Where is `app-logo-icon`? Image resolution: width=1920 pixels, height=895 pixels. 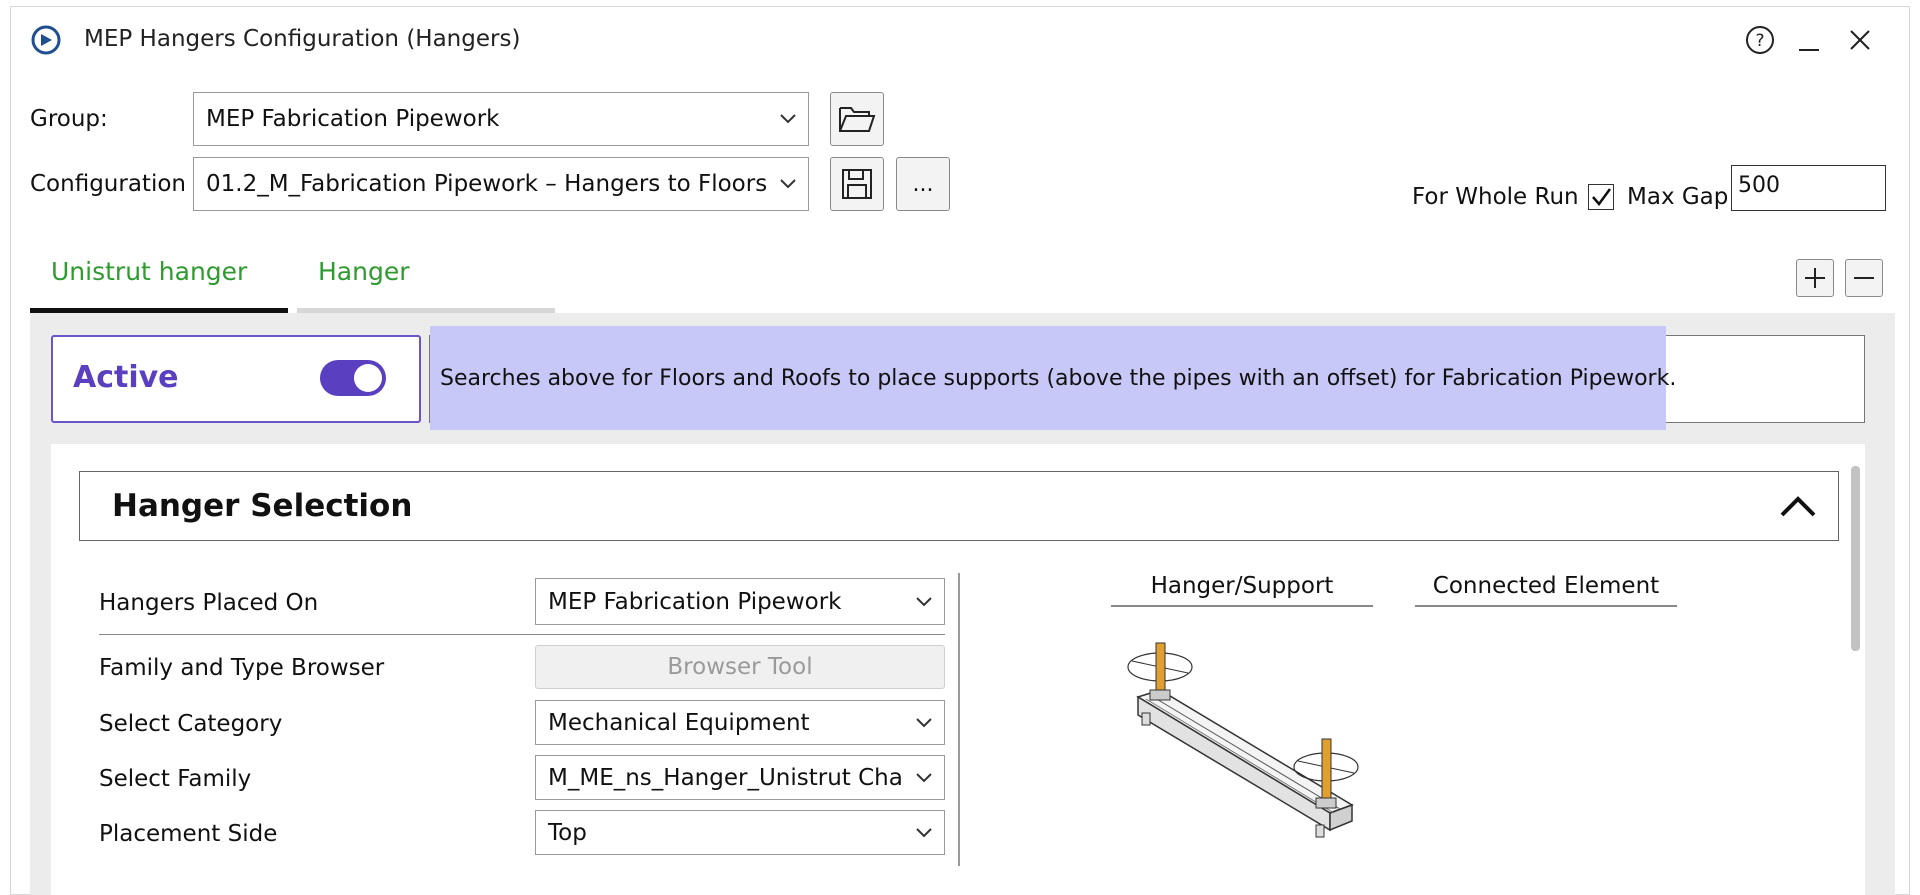
app-logo-icon is located at coordinates (46, 40).